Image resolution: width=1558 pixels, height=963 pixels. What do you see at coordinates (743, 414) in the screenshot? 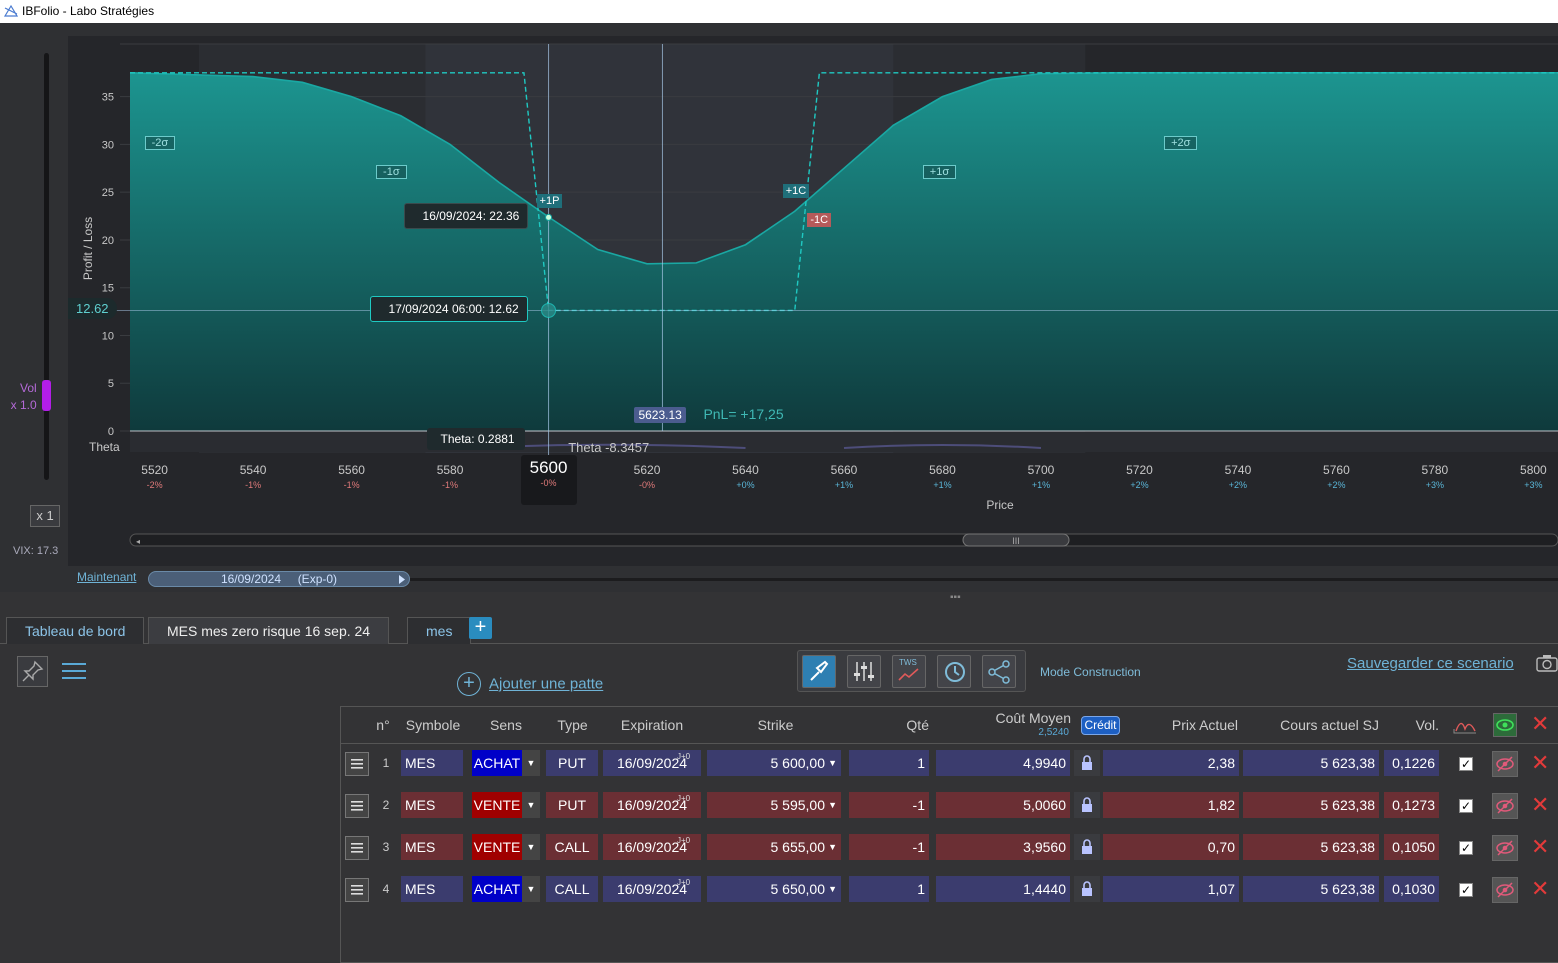
I see `pnl-readout: PnL= +17,25` at bounding box center [743, 414].